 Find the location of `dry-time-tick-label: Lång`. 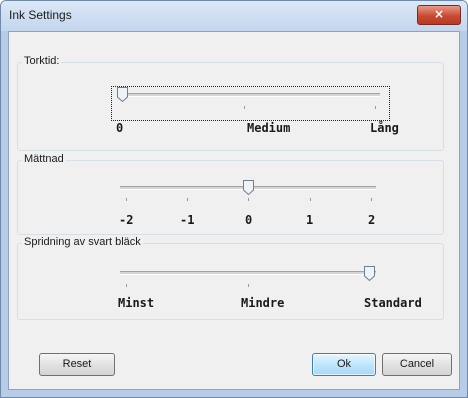

dry-time-tick-label: Lång is located at coordinates (384, 128).